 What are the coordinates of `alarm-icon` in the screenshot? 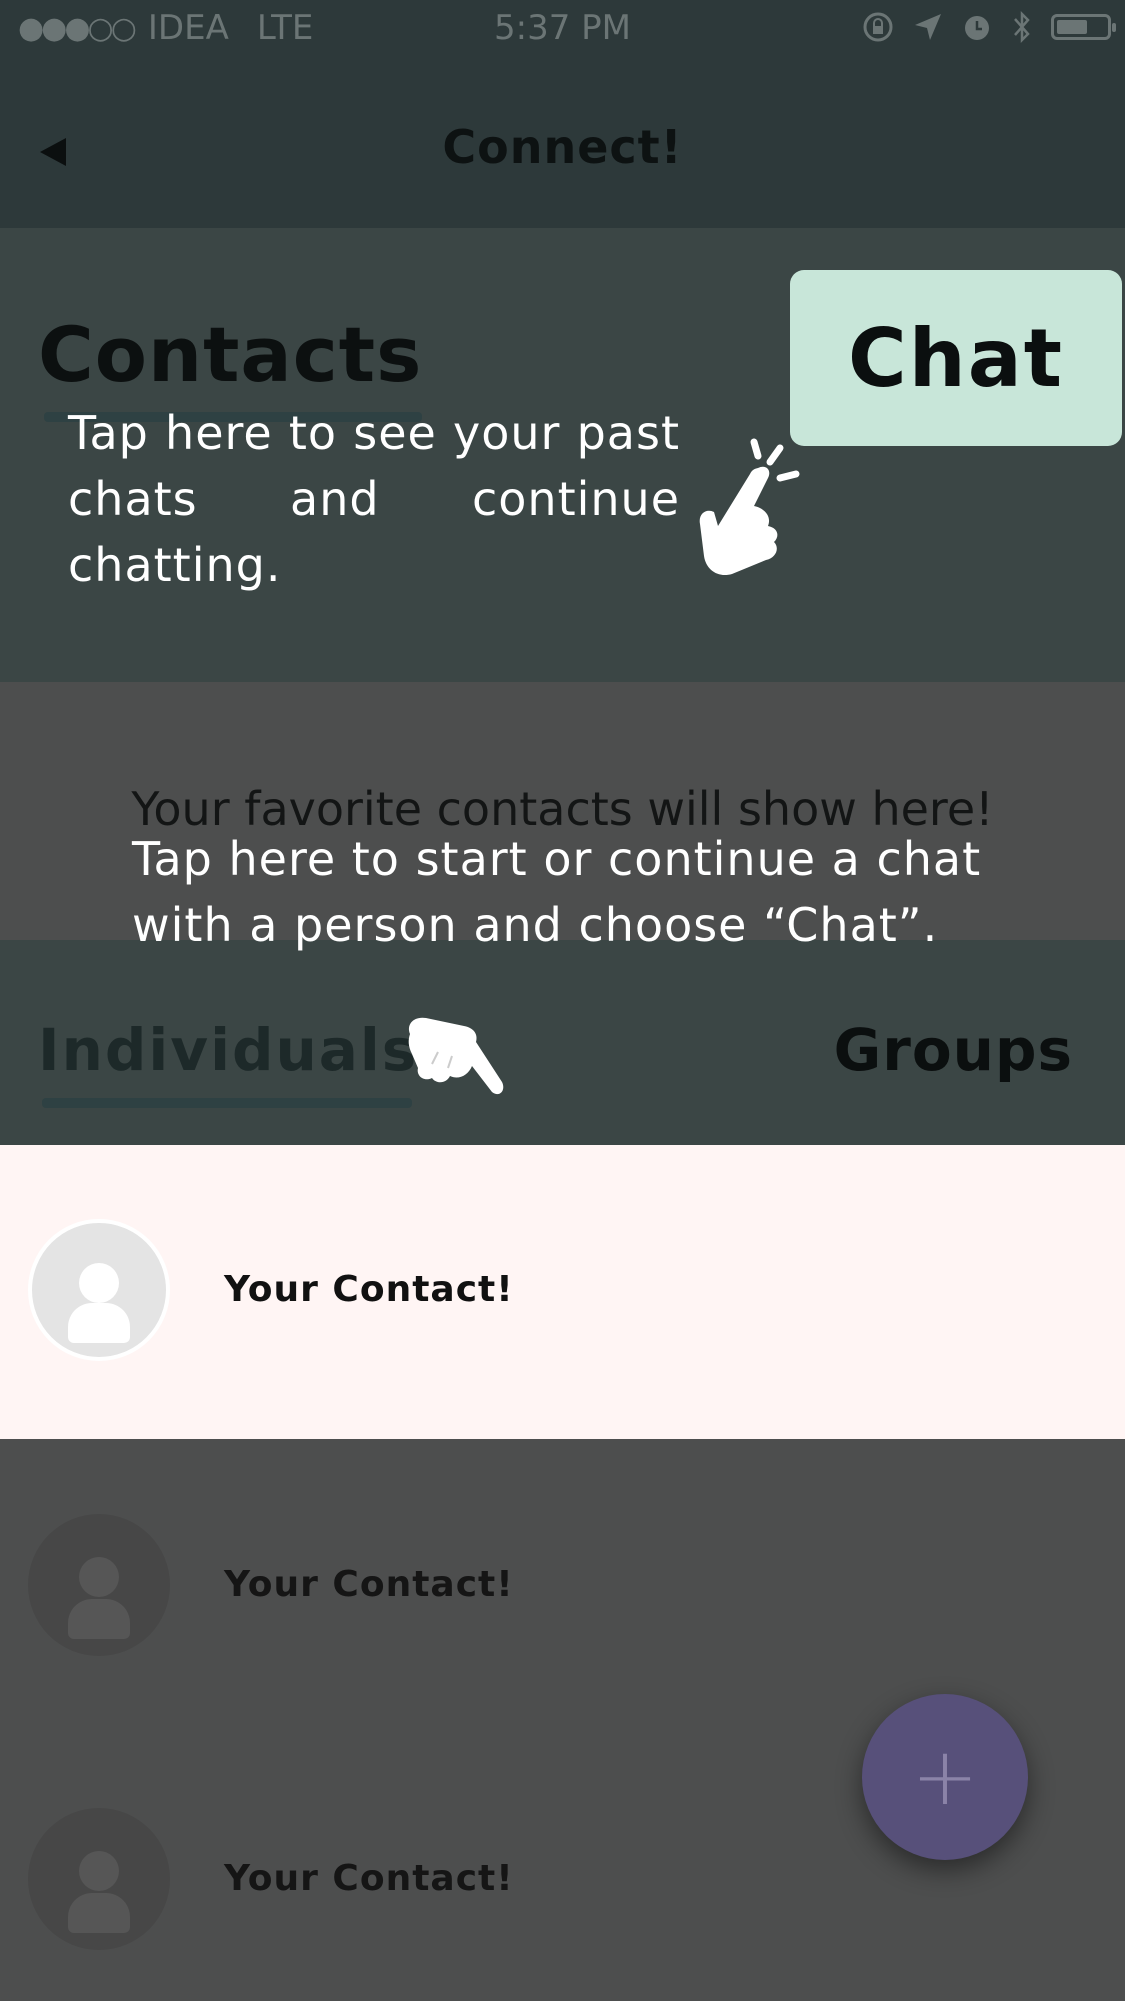 It's located at (977, 28).